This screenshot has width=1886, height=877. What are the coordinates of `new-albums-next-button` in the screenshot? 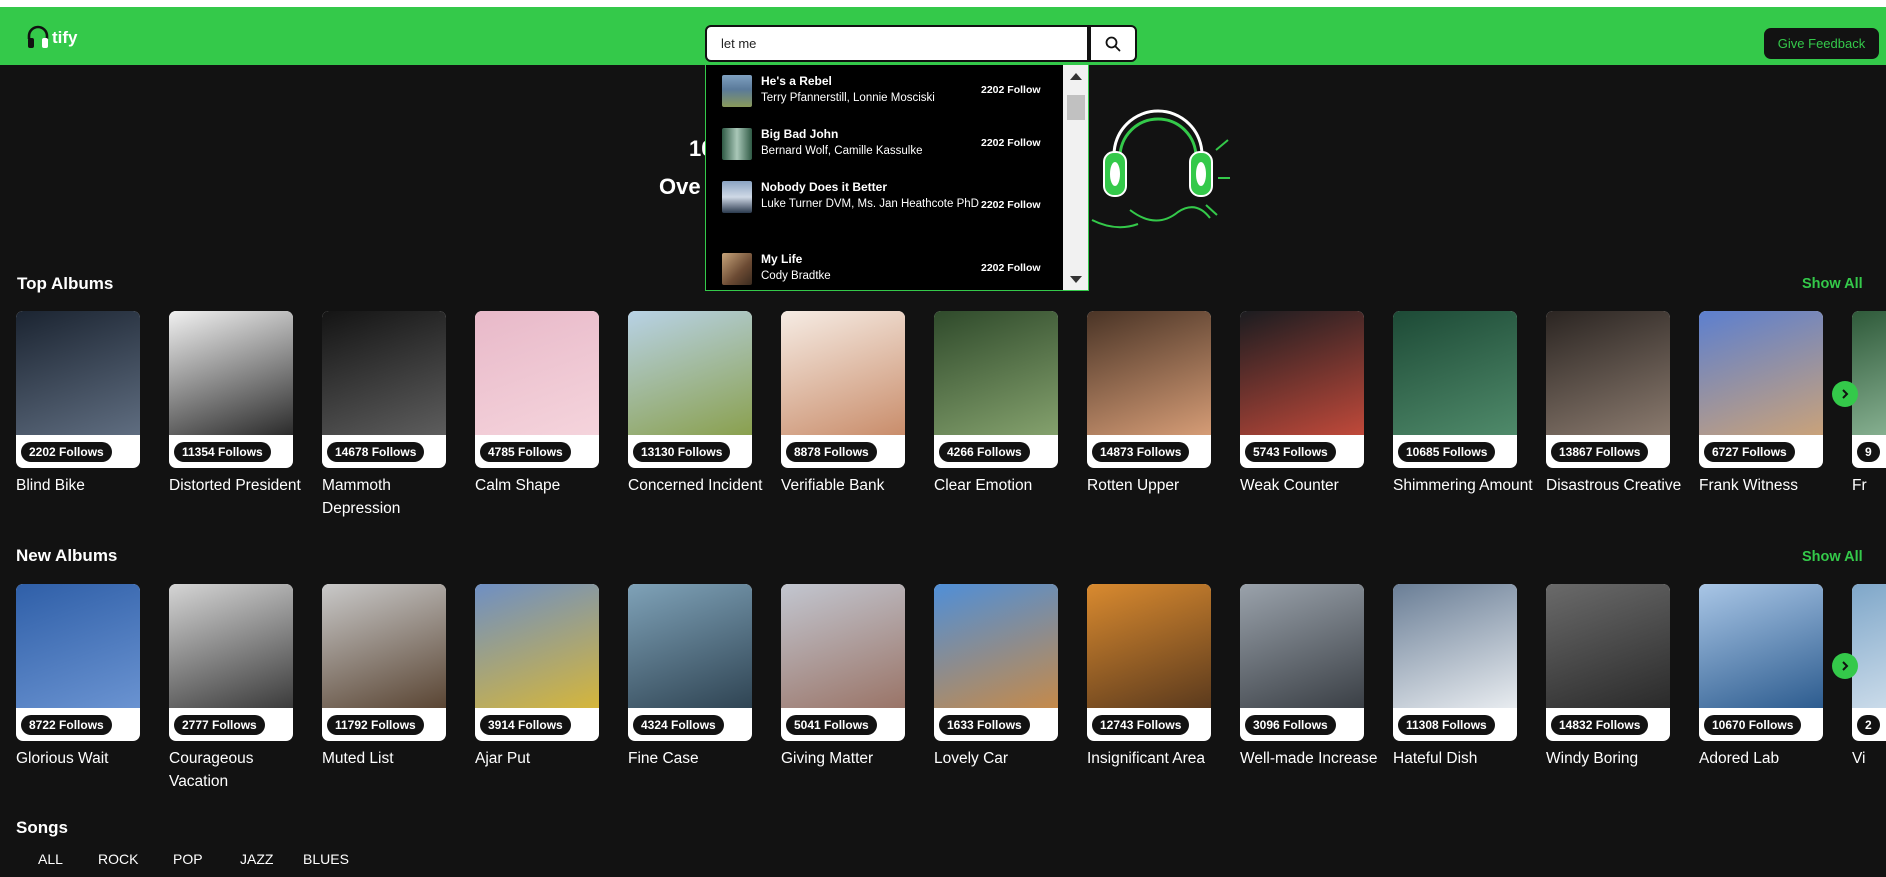 It's located at (1845, 666).